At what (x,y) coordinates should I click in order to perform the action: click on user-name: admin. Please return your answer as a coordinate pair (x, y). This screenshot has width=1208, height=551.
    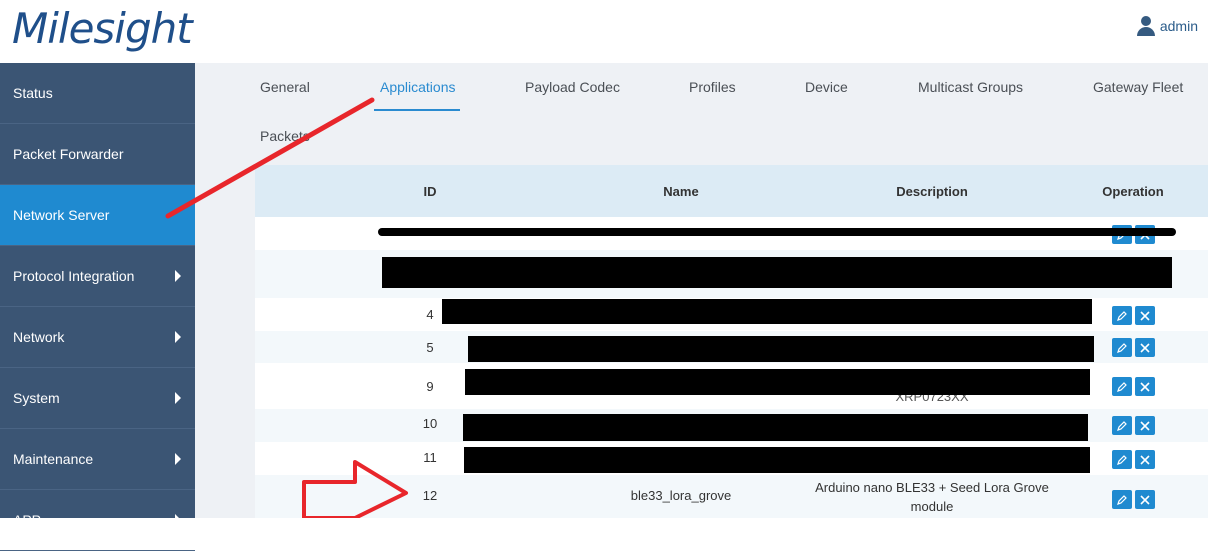
    Looking at the image, I should click on (1178, 26).